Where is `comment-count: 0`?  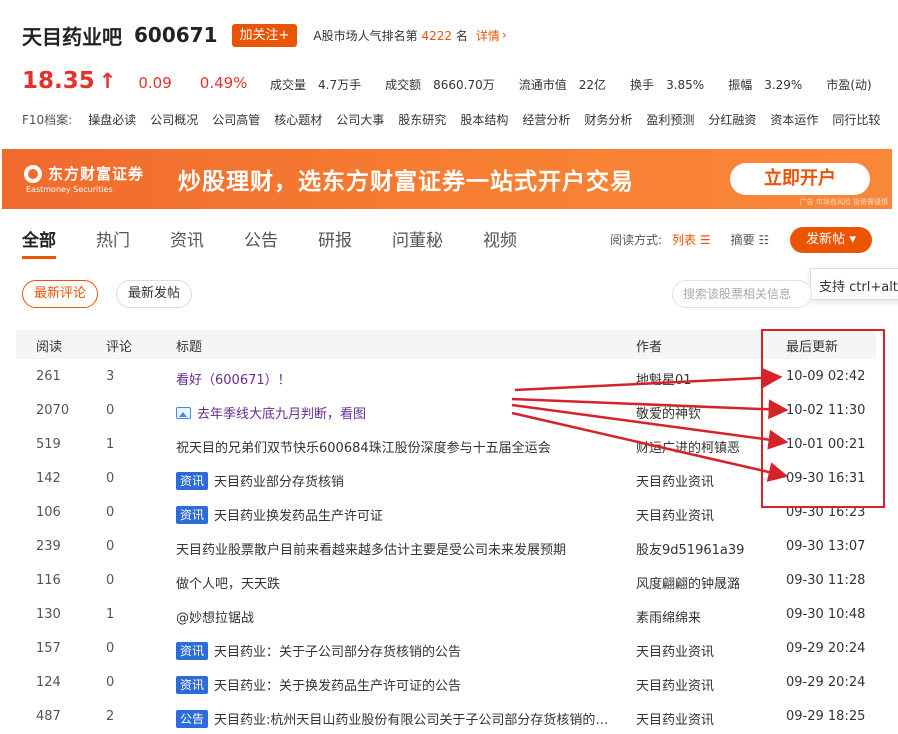
comment-count: 0 is located at coordinates (110, 478).